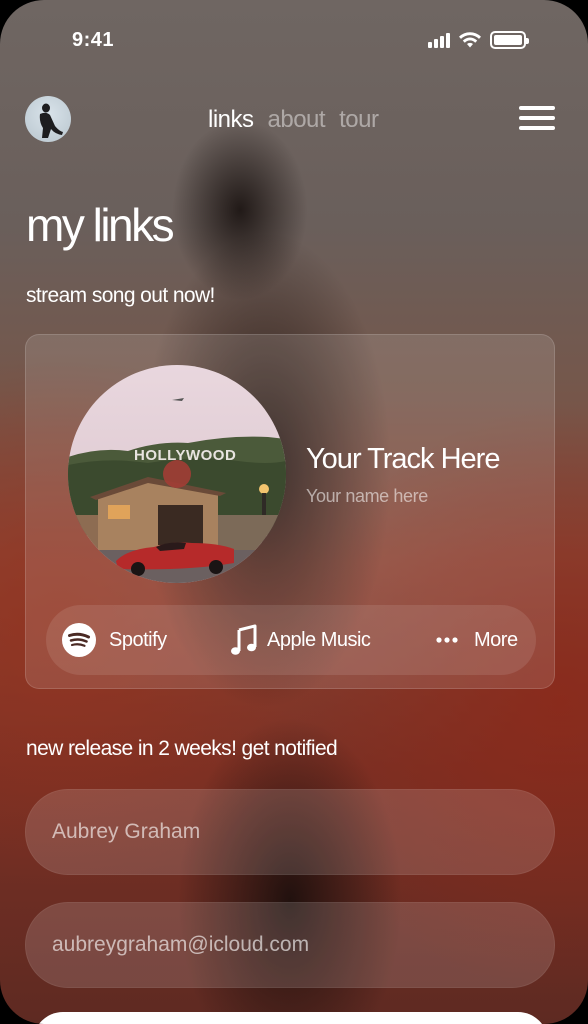 The height and width of the screenshot is (1024, 588). I want to click on email-field, so click(290, 945).